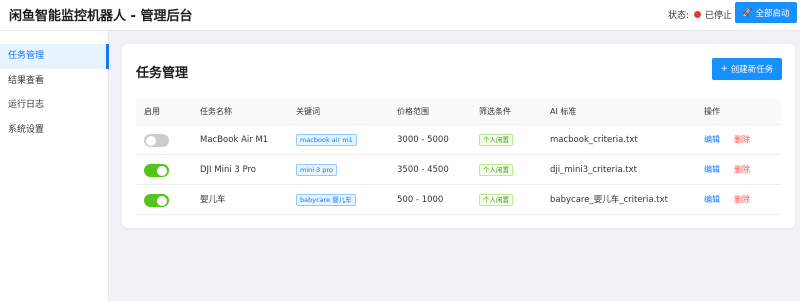  Describe the element at coordinates (326, 139) in the screenshot. I see `keyword-tag: macbook air m1` at that location.